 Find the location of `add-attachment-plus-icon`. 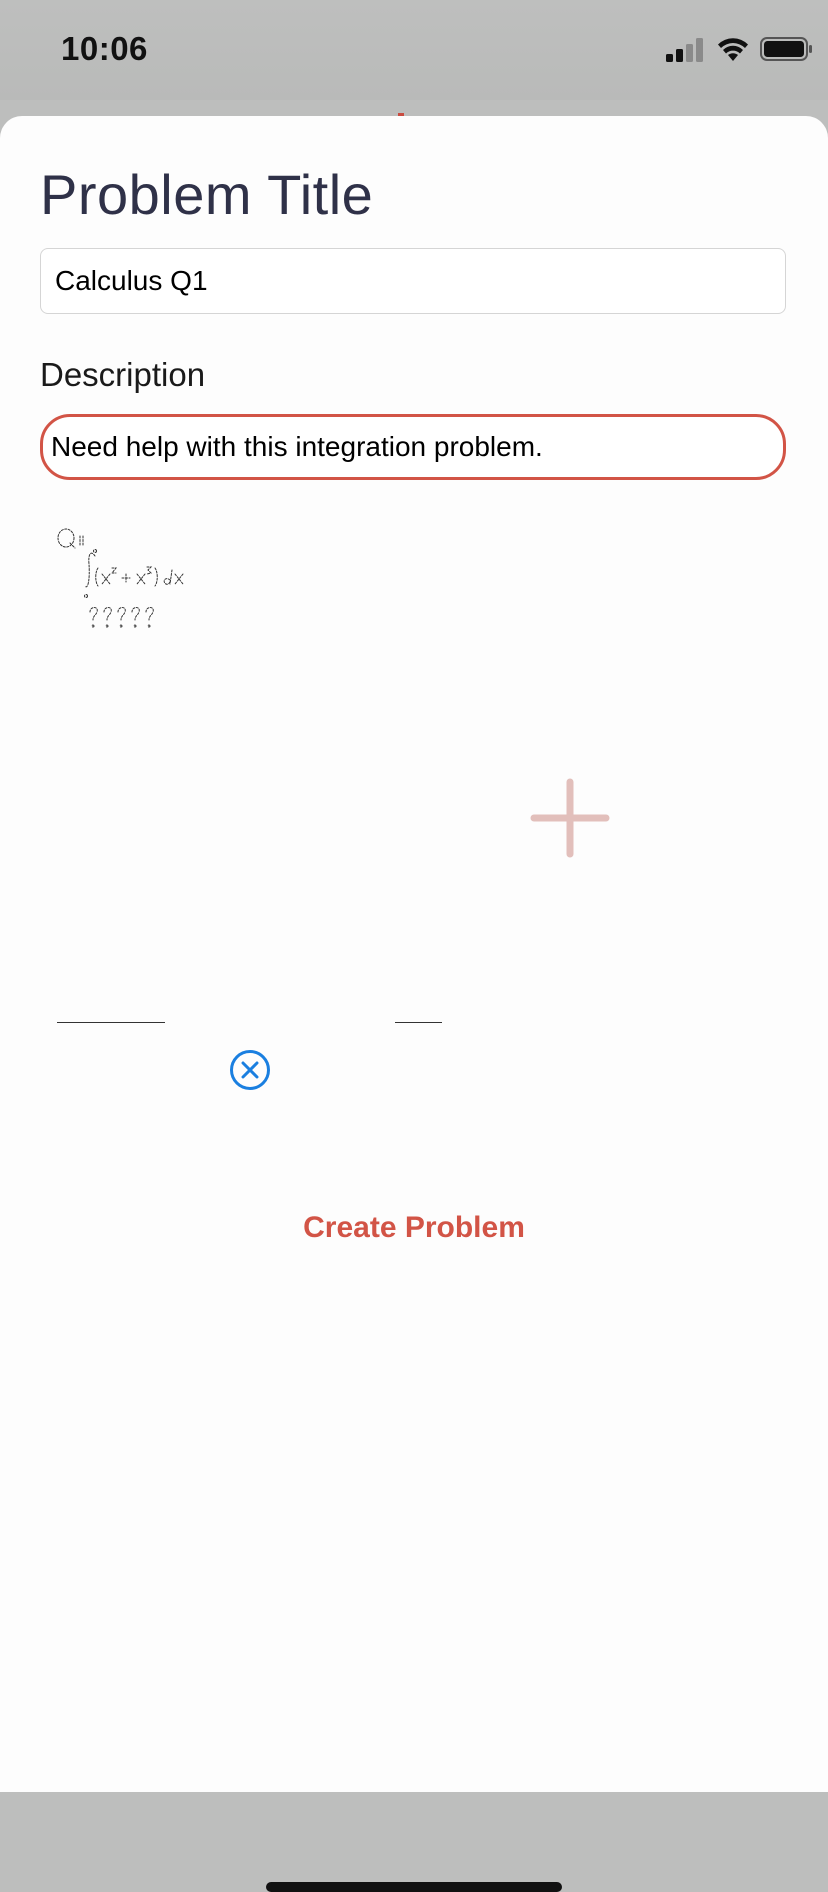

add-attachment-plus-icon is located at coordinates (570, 818).